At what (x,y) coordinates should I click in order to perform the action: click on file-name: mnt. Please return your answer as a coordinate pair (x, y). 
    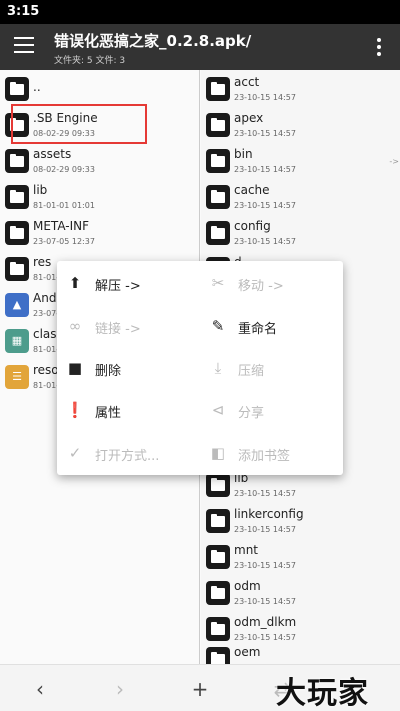
    Looking at the image, I should click on (246, 550).